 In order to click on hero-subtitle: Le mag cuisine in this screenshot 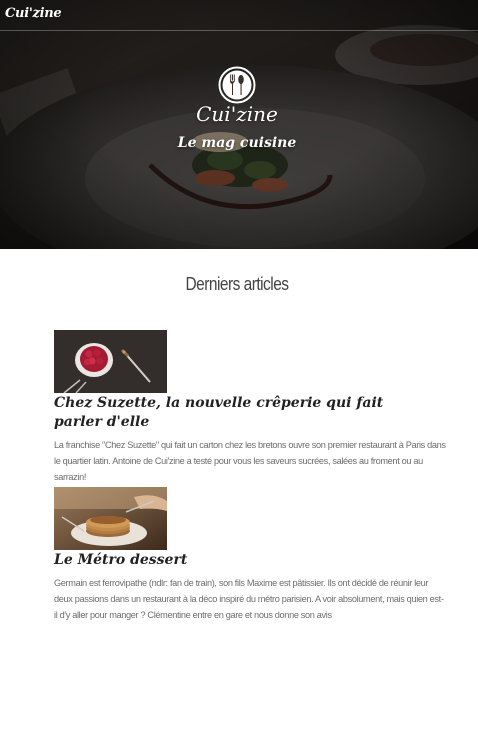, I will do `click(237, 143)`.